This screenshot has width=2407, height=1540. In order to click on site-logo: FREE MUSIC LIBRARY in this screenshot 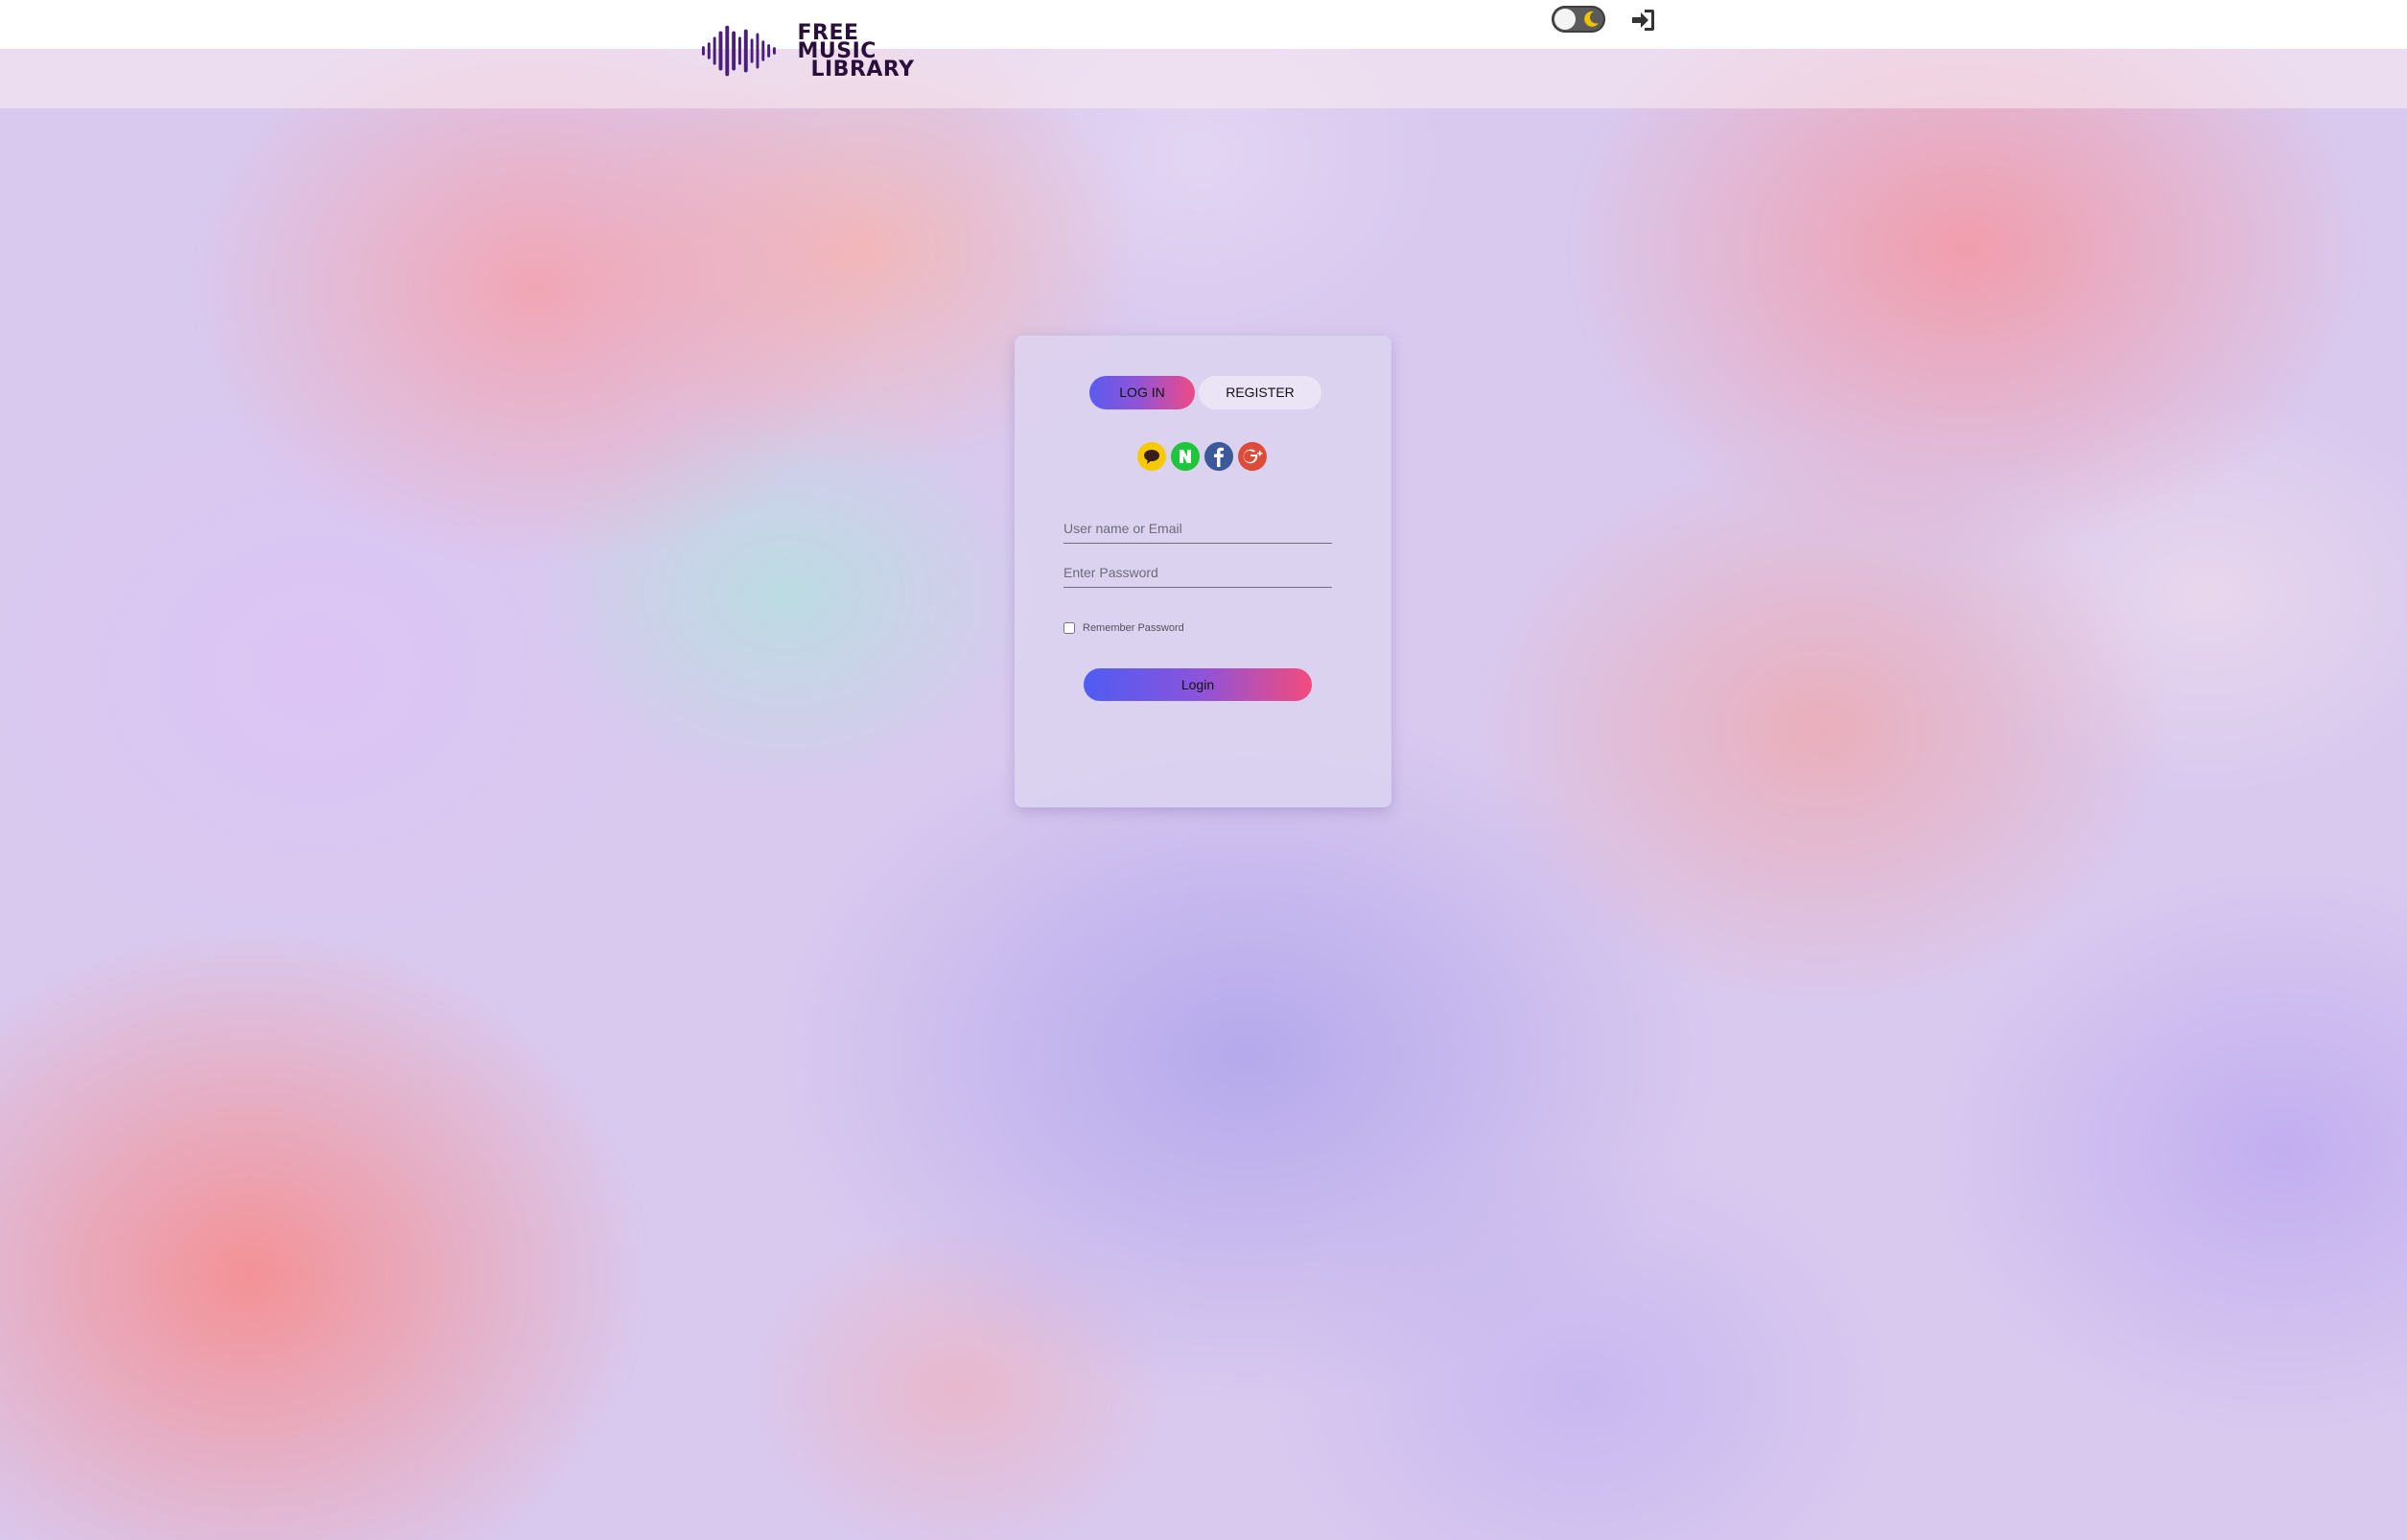, I will do `click(822, 51)`.